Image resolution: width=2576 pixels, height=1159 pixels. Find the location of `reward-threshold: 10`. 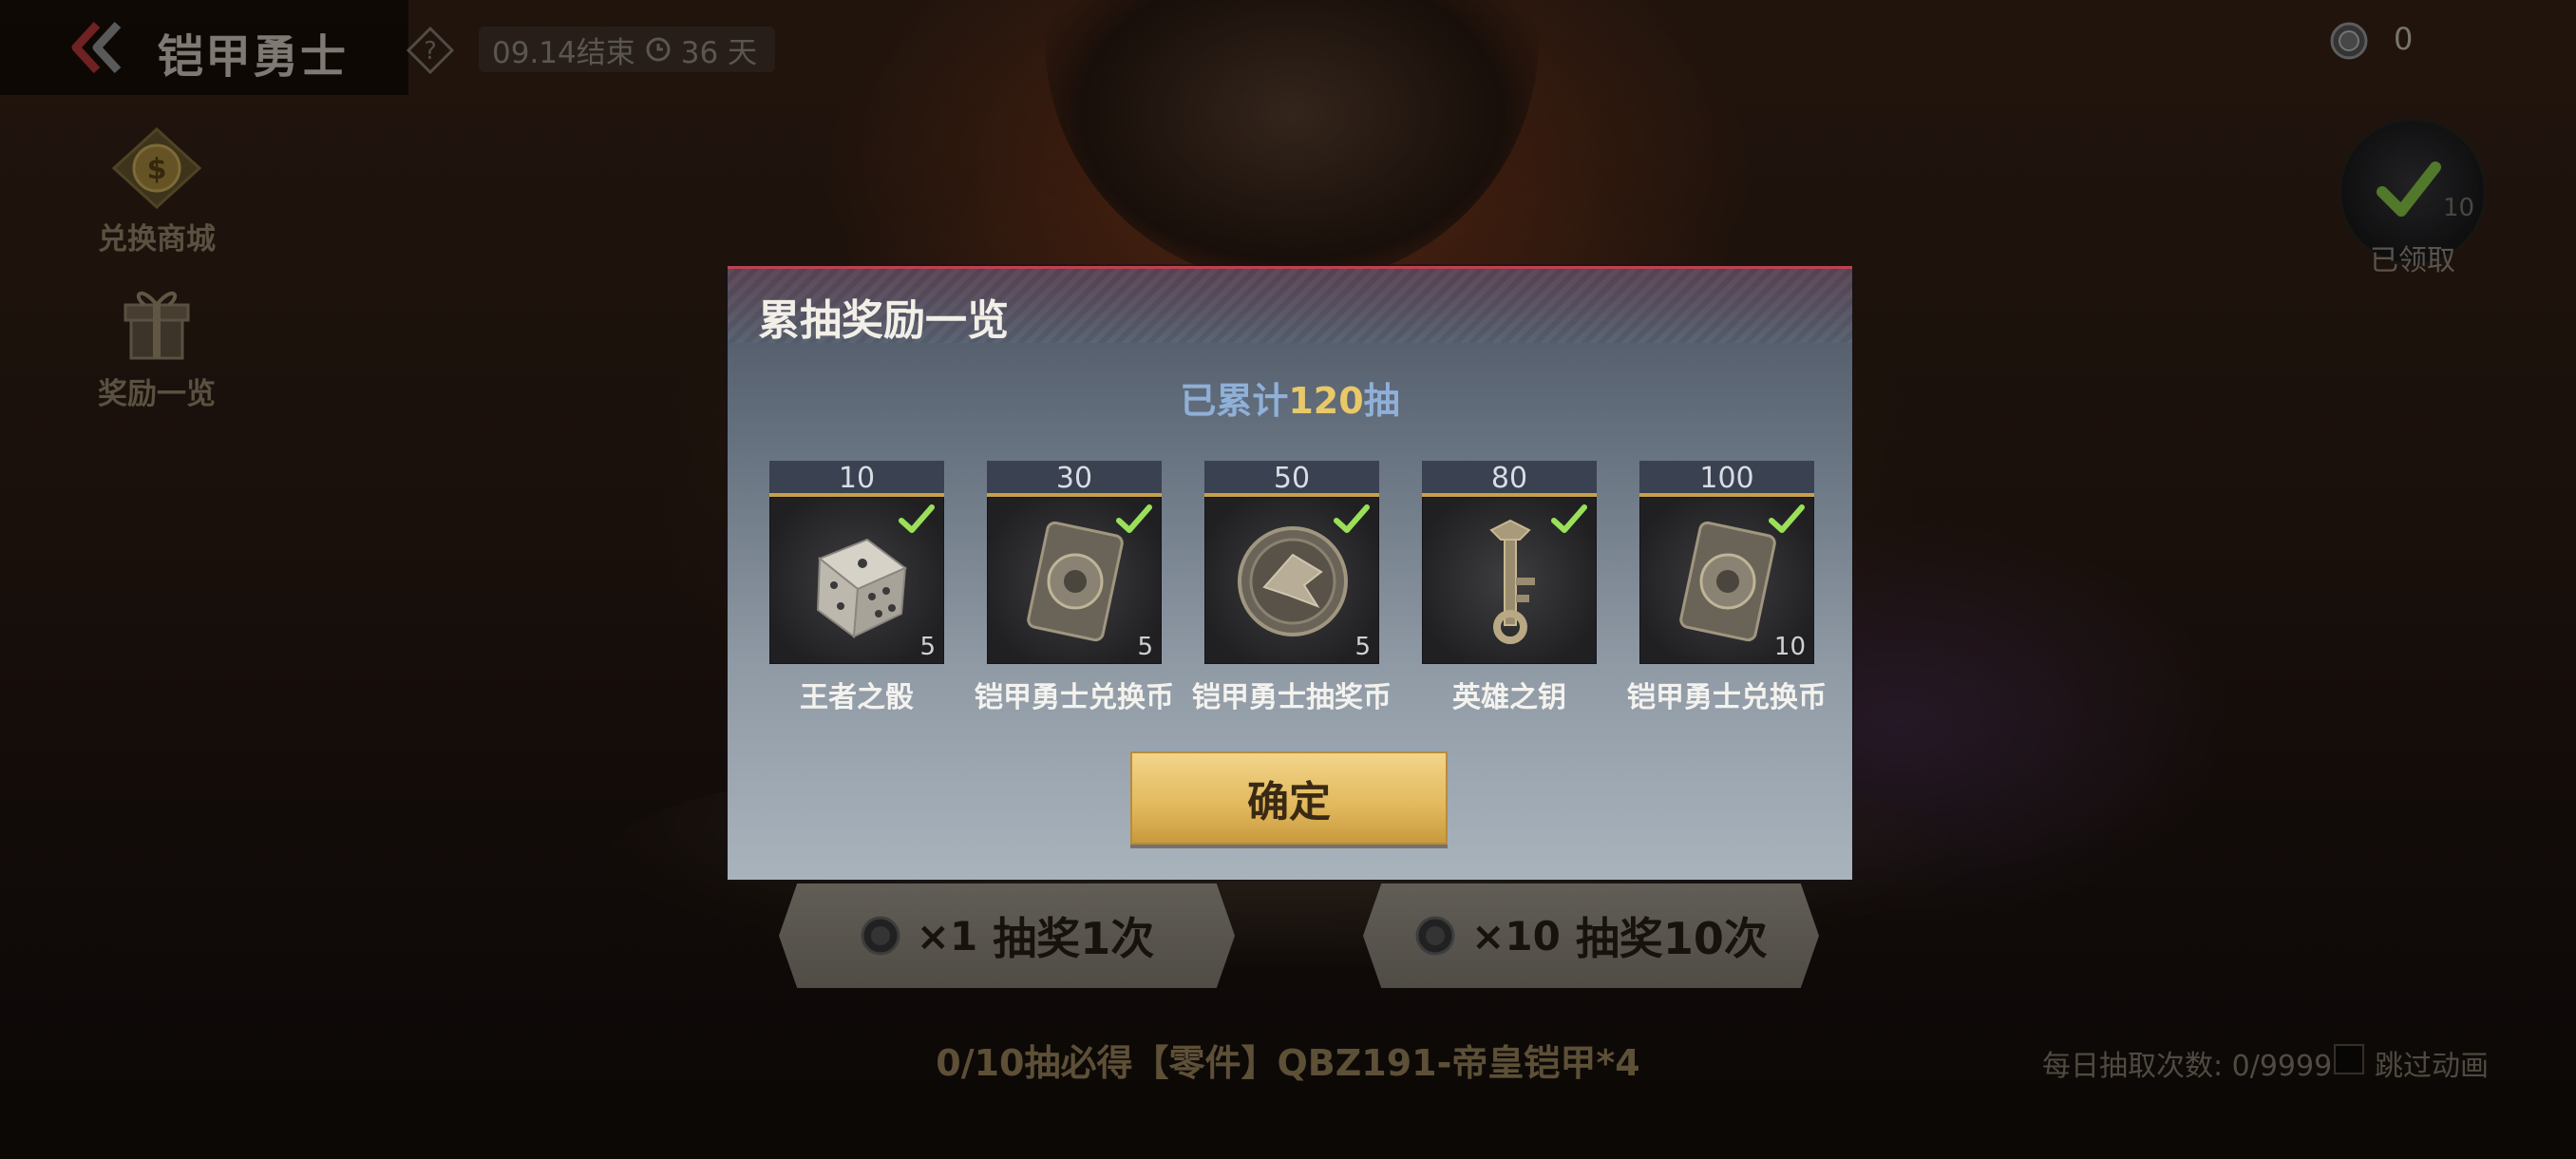

reward-threshold: 10 is located at coordinates (856, 479).